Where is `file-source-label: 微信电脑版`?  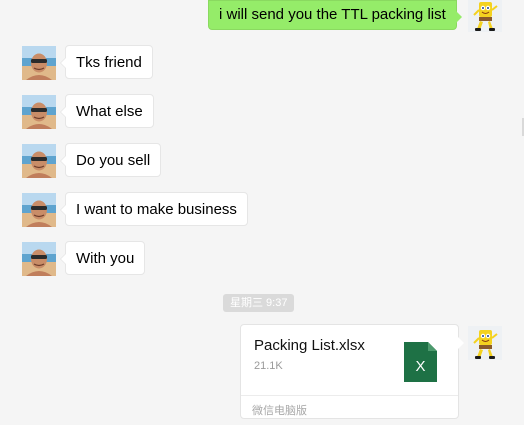 file-source-label: 微信电脑版 is located at coordinates (279, 411).